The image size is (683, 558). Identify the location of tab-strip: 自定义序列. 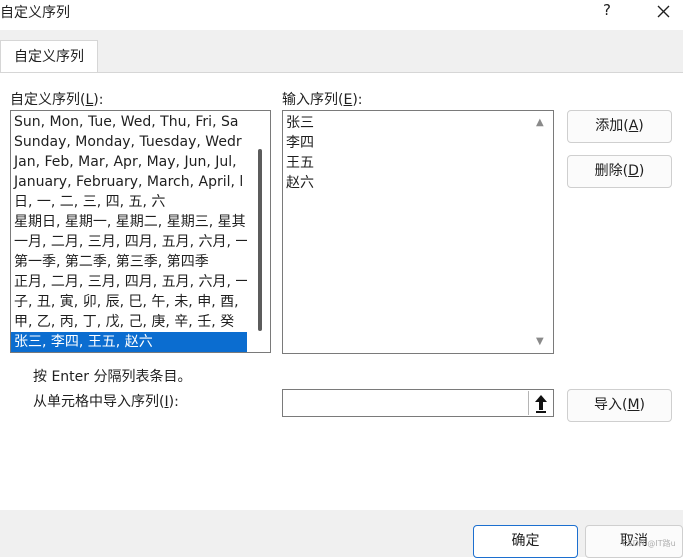
(341, 51).